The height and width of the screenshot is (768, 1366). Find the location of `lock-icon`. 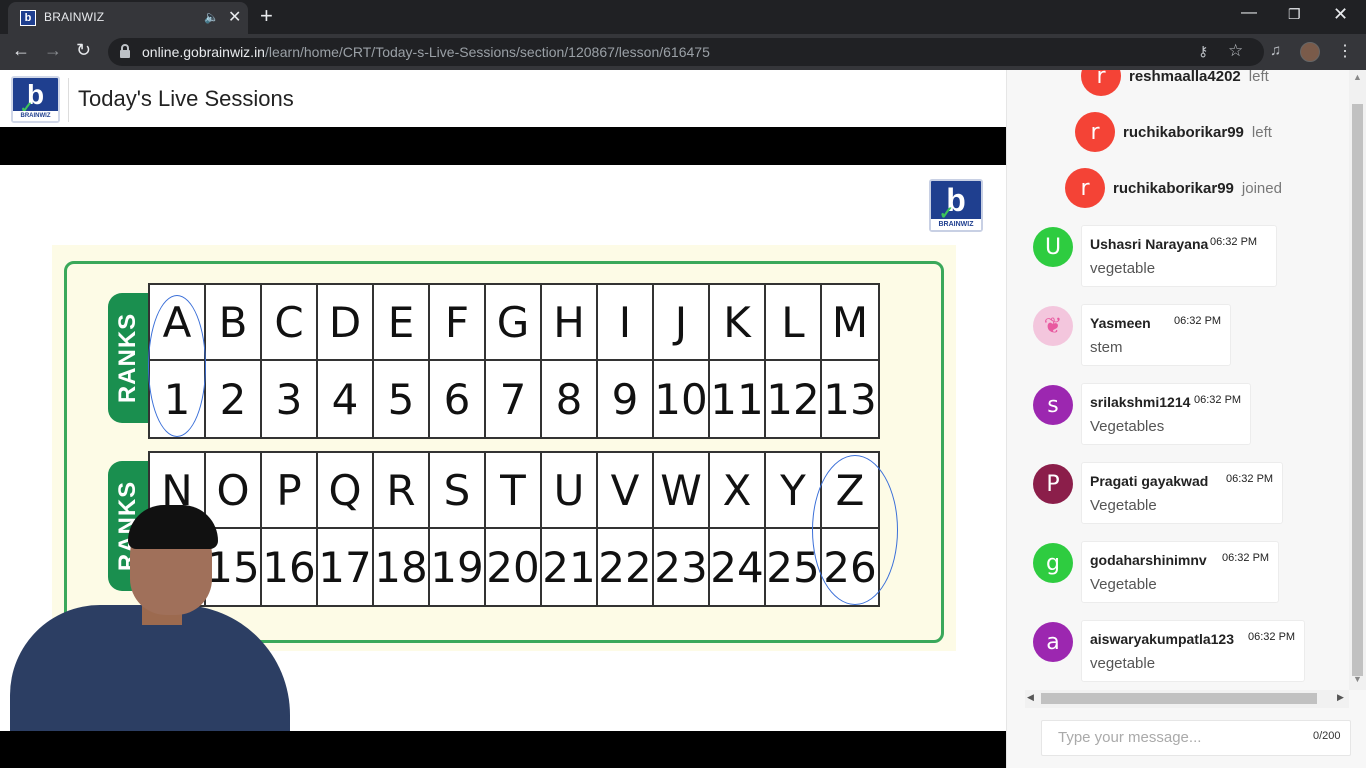

lock-icon is located at coordinates (125, 51).